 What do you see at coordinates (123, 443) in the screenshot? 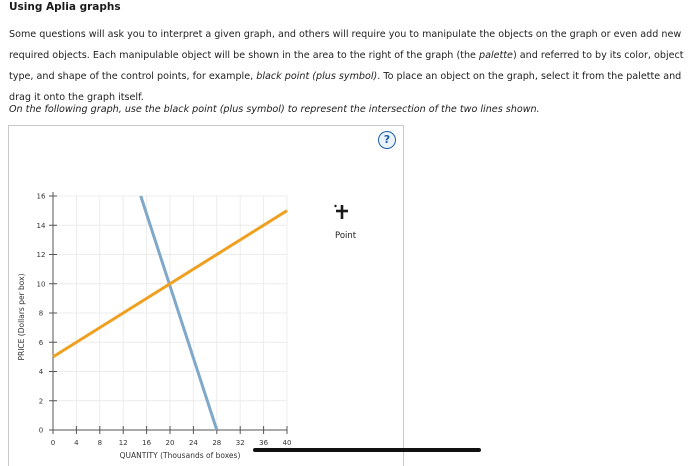
I see `x-tick-label: 12` at bounding box center [123, 443].